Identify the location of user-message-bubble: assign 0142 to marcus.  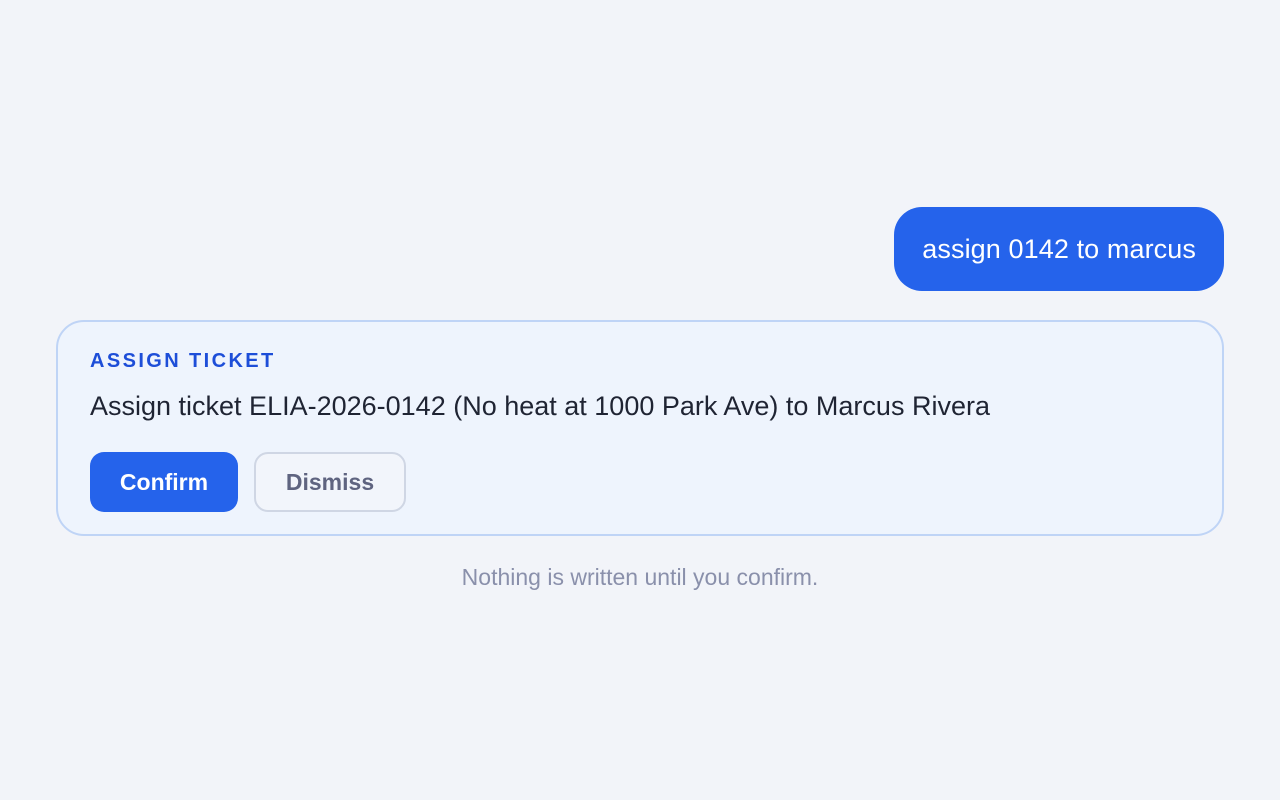
(1059, 249).